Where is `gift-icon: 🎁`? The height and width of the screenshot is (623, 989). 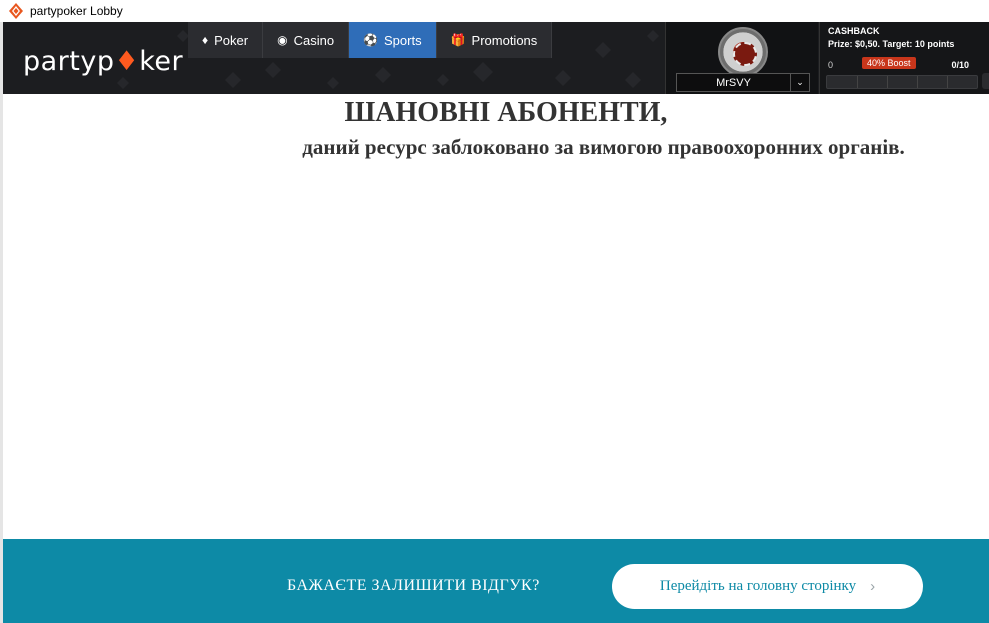
gift-icon: 🎁 is located at coordinates (458, 40).